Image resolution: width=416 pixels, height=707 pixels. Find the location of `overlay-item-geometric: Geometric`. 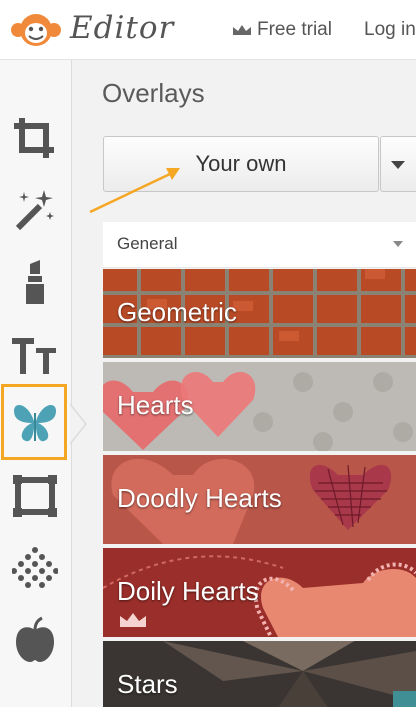

overlay-item-geometric: Geometric is located at coordinates (259, 313).